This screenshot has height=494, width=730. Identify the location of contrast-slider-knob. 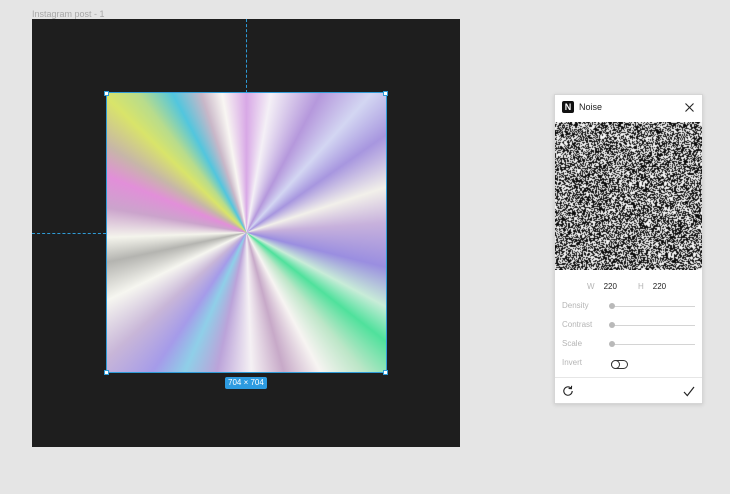
(612, 325).